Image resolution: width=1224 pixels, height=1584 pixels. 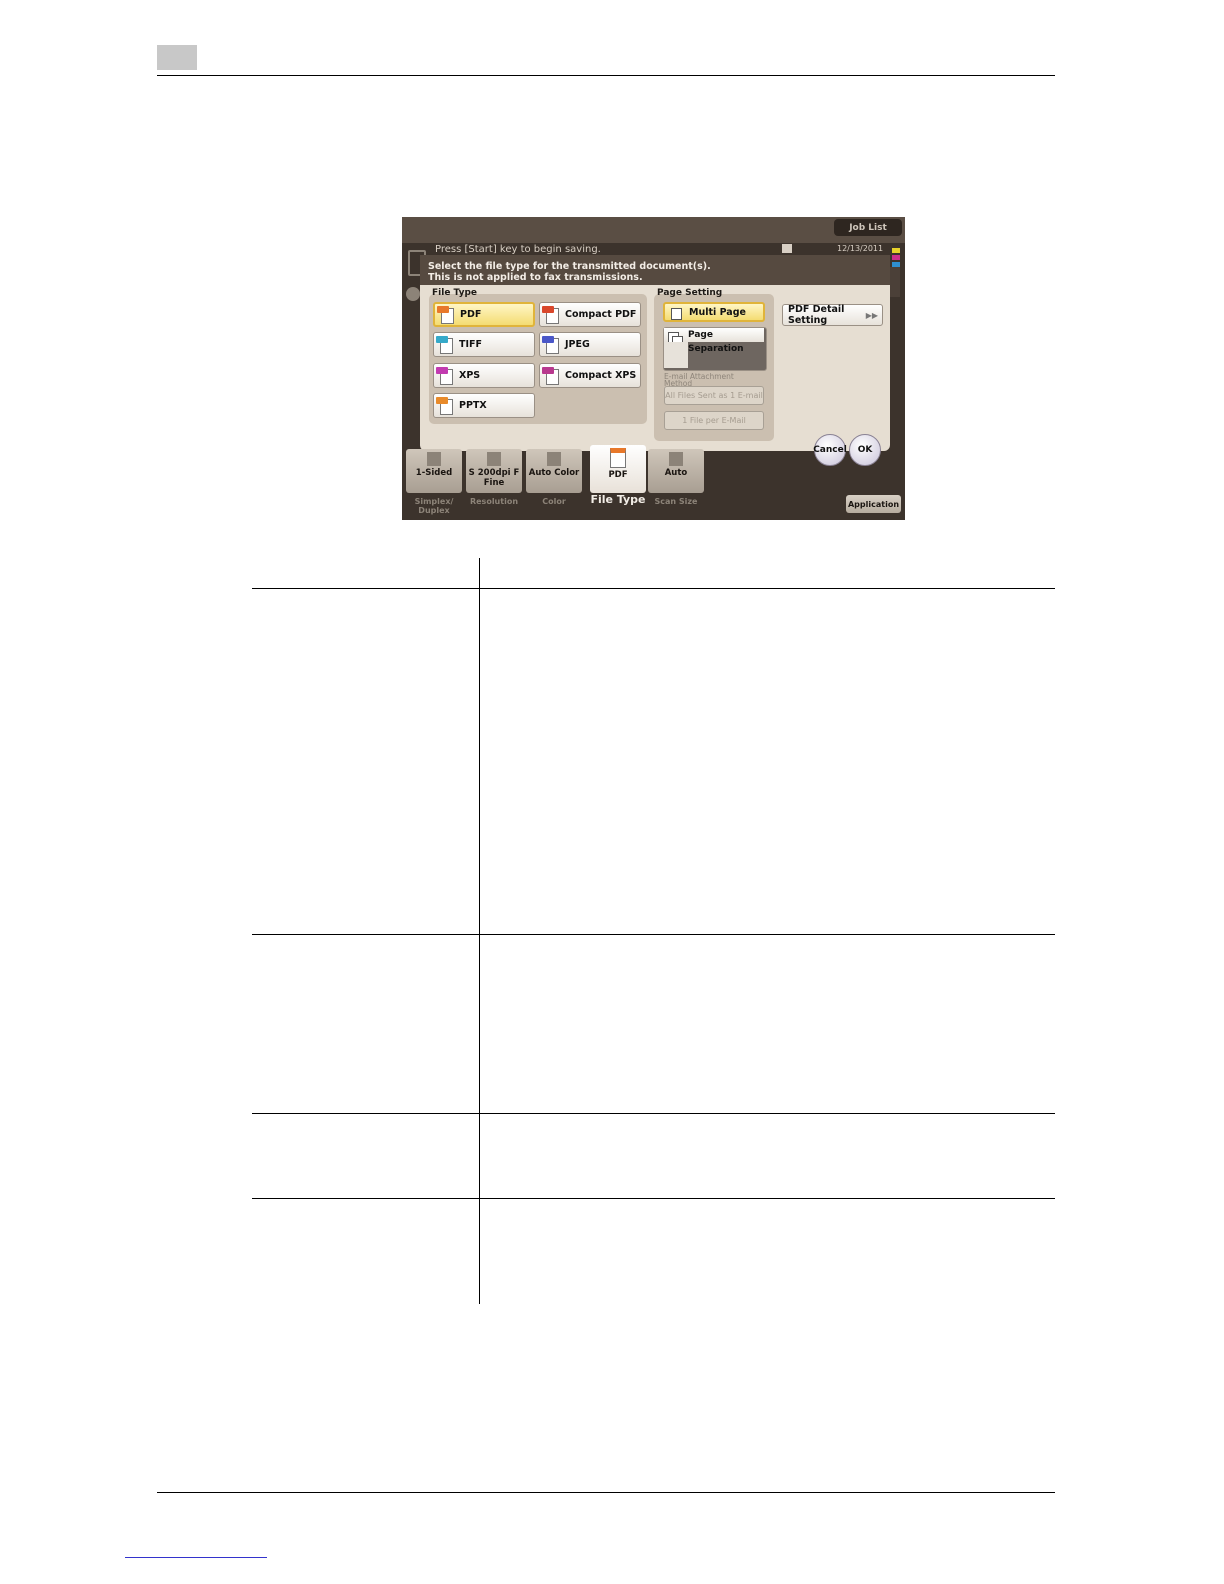 I want to click on tiff-file-icon, so click(x=444, y=345).